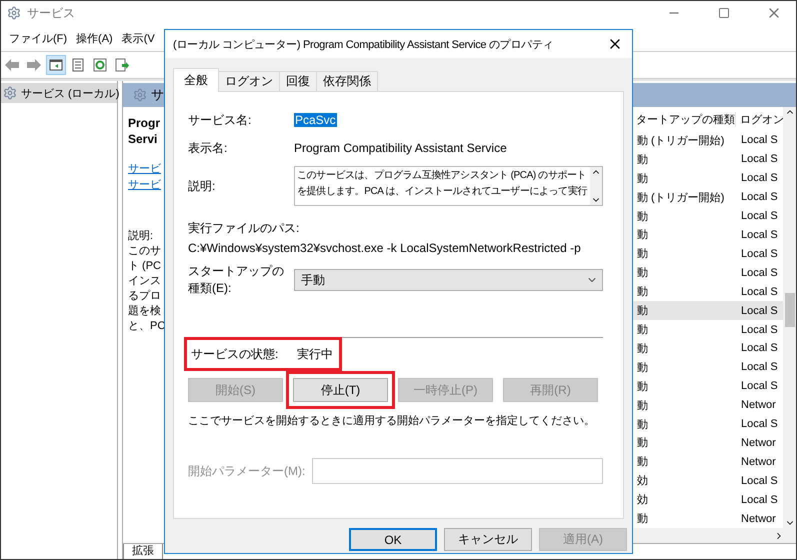  Describe the element at coordinates (208, 148) in the screenshot. I see `field-label: 表示名:` at that location.